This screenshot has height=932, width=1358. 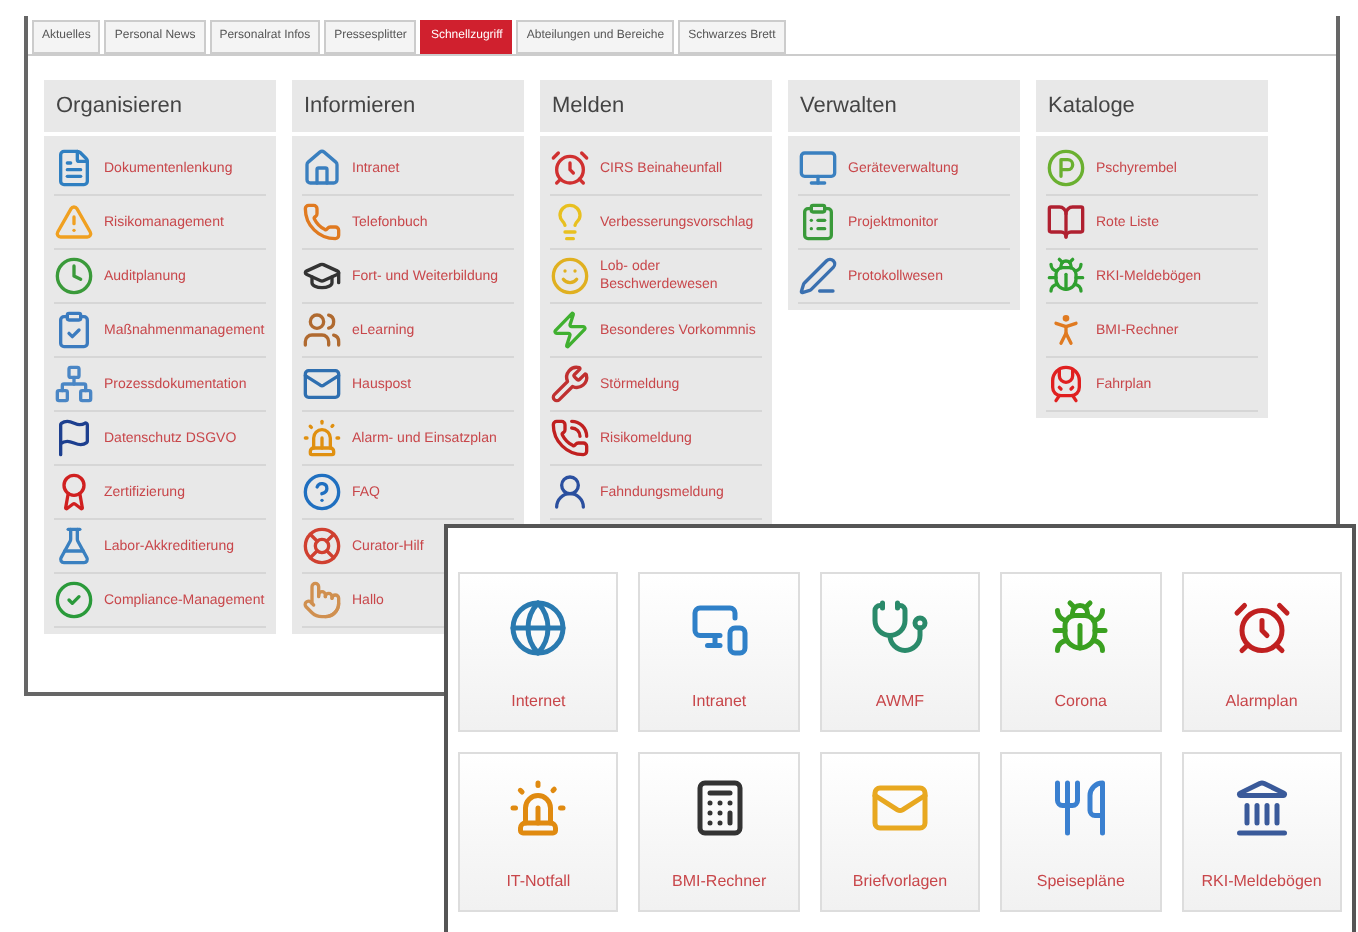 What do you see at coordinates (322, 492) in the screenshot?
I see `help-icon` at bounding box center [322, 492].